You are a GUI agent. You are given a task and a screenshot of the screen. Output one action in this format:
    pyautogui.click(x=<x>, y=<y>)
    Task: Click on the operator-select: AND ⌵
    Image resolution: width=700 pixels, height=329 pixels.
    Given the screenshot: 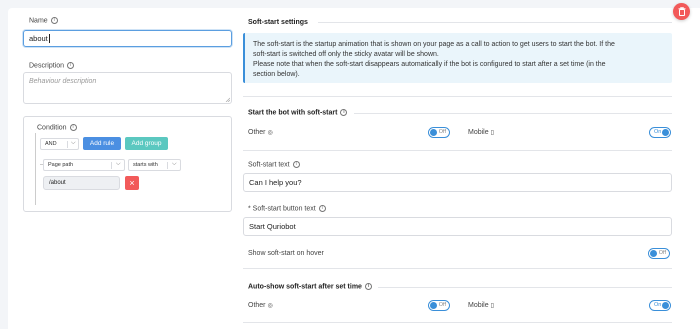 What is the action you would take?
    pyautogui.click(x=59, y=144)
    